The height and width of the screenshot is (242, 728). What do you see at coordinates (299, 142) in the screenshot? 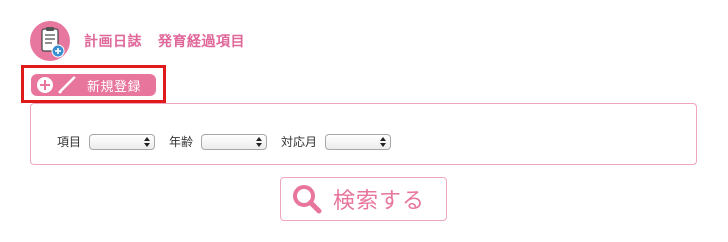
I see `filter-label-month: 対応月` at bounding box center [299, 142].